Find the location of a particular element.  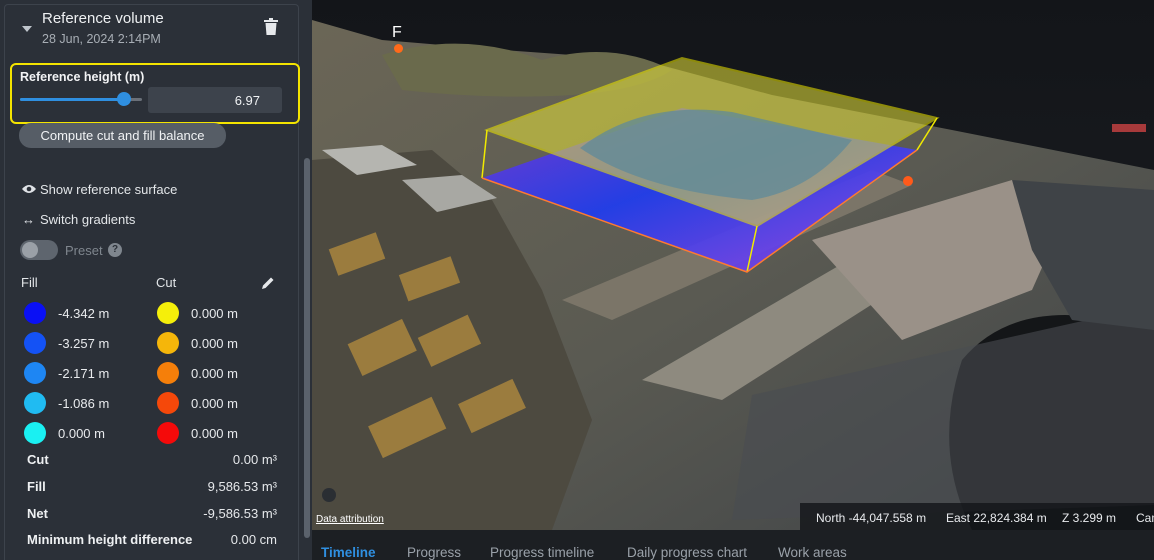

stat-value: 0.00 cm is located at coordinates (253, 539).